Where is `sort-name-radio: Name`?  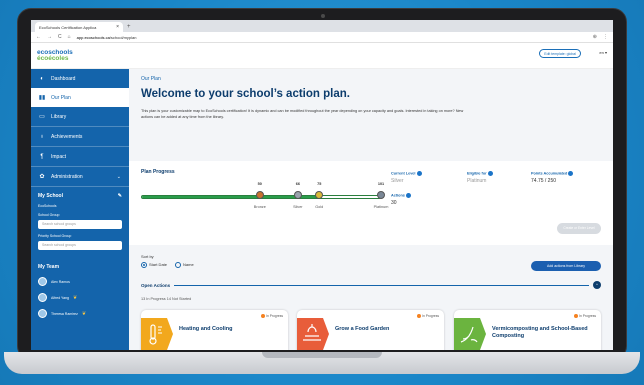
sort-name-radio: Name is located at coordinates (184, 265).